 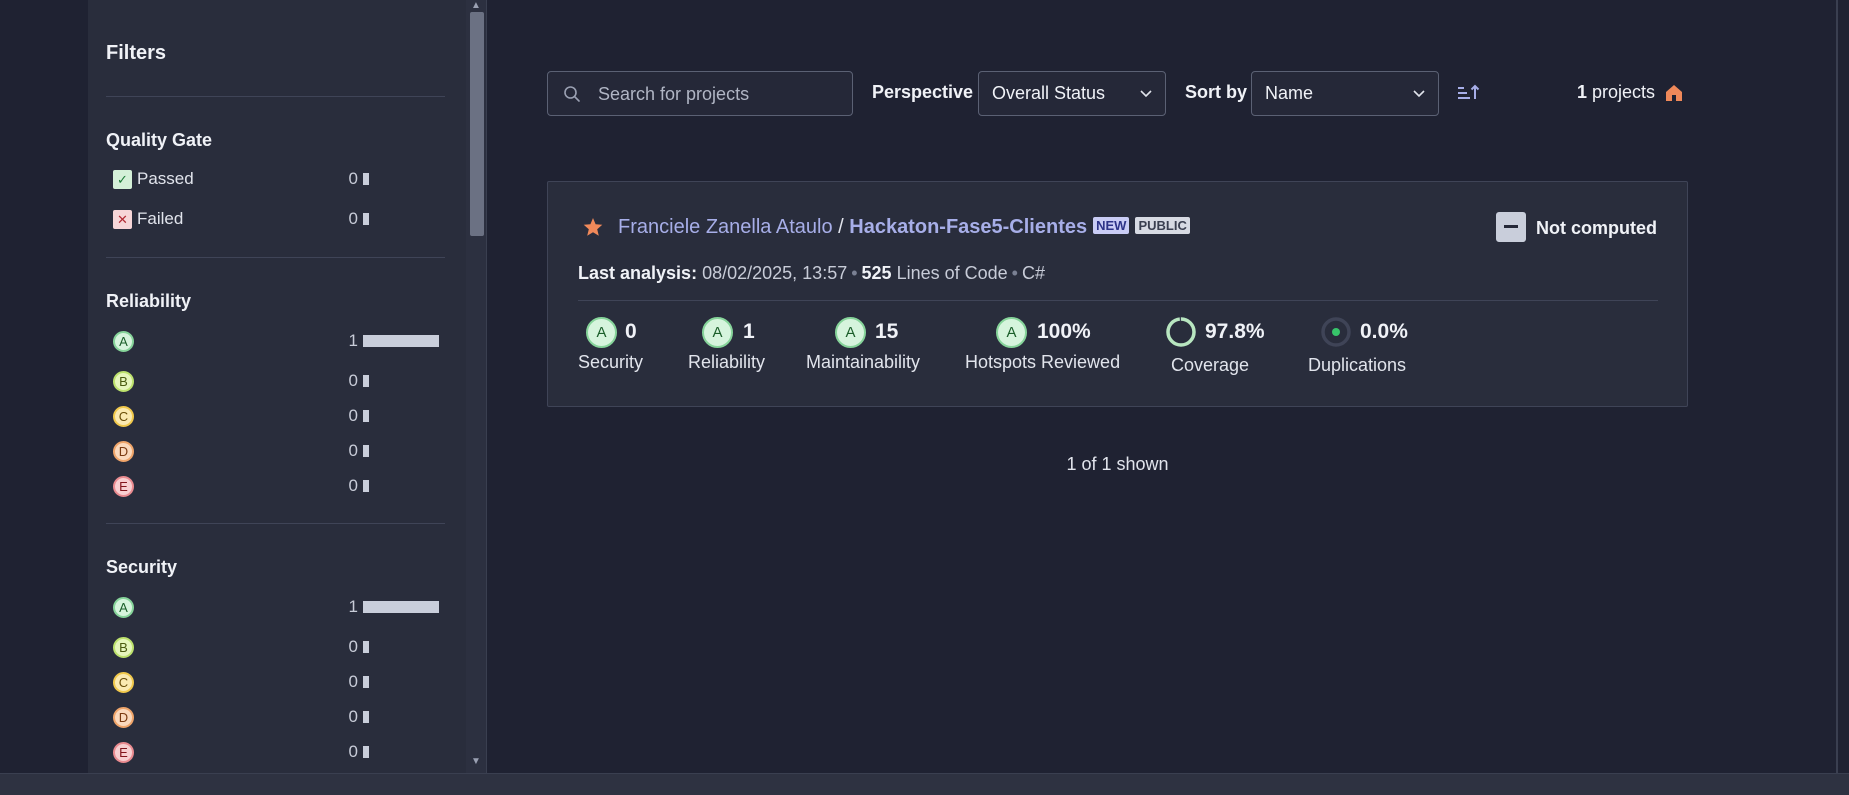 What do you see at coordinates (279, 717) in the screenshot?
I see `facet-item-security-d: D 0` at bounding box center [279, 717].